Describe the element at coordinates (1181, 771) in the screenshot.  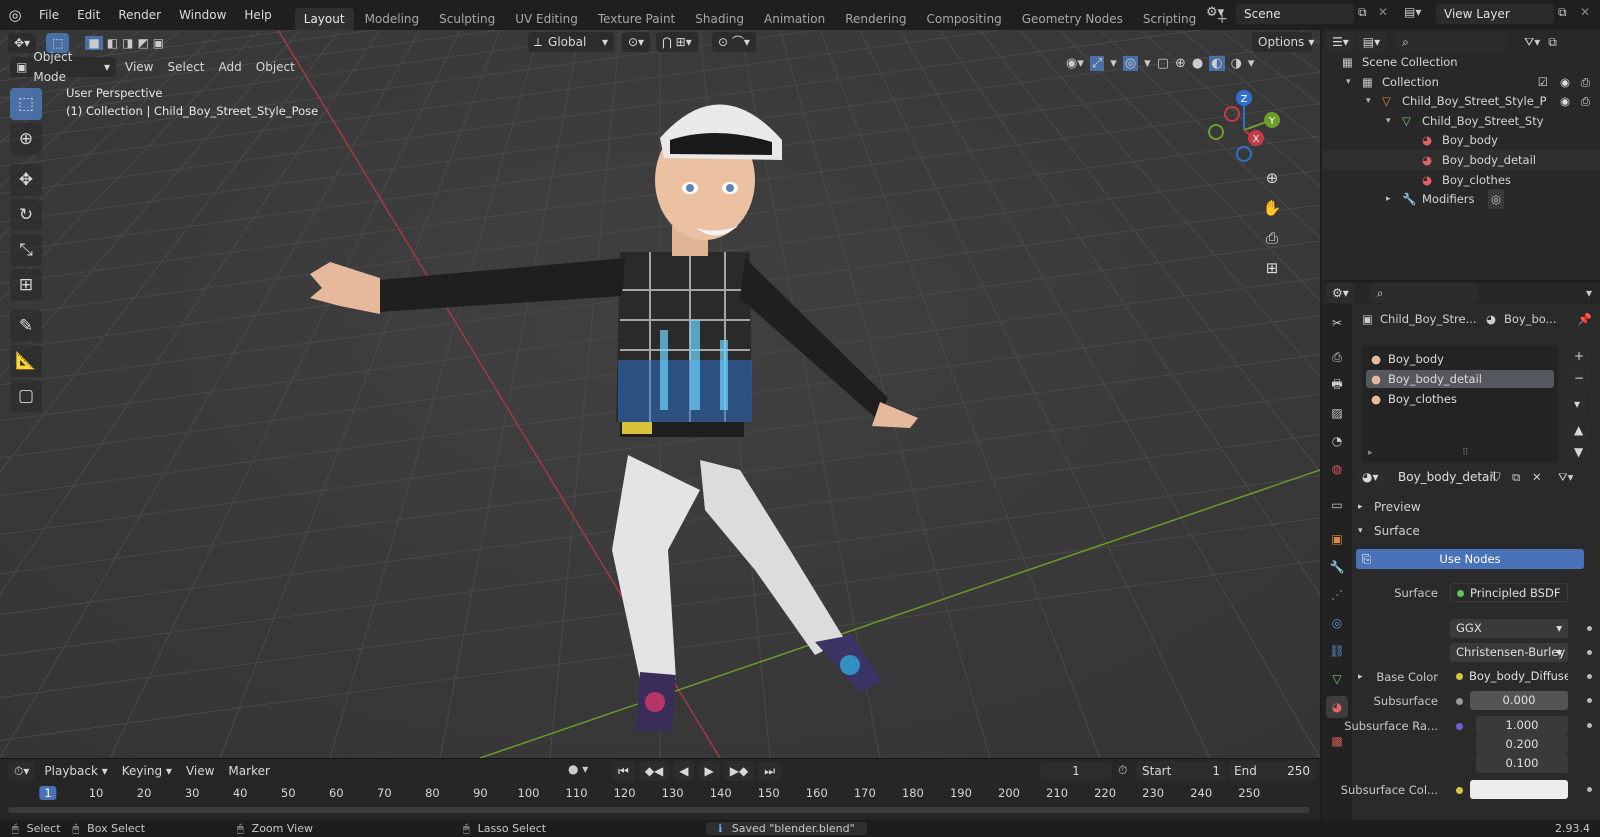
I see `start-frame-field: Start 1` at that location.